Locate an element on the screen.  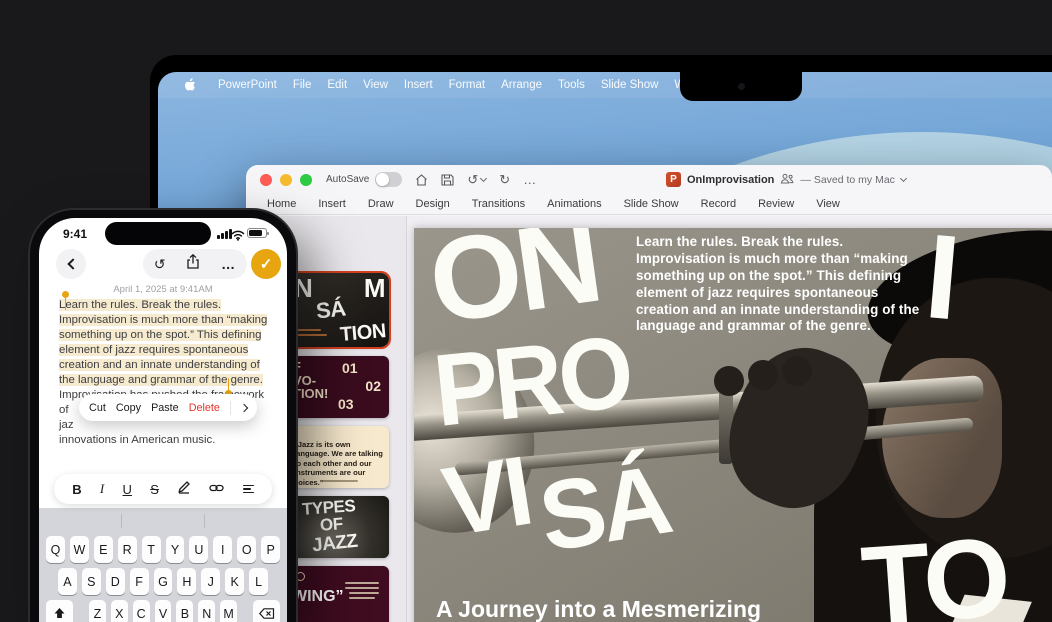
status-time: 9:41 is located at coordinates (75, 234).